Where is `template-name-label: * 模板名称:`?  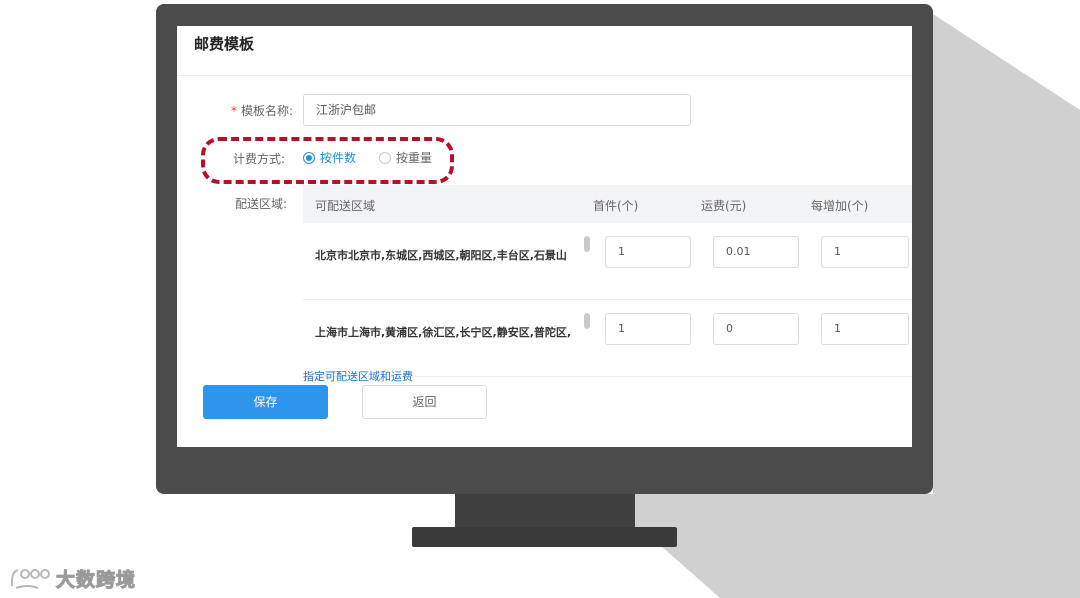
template-name-label: * 模板名称: is located at coordinates (238, 110).